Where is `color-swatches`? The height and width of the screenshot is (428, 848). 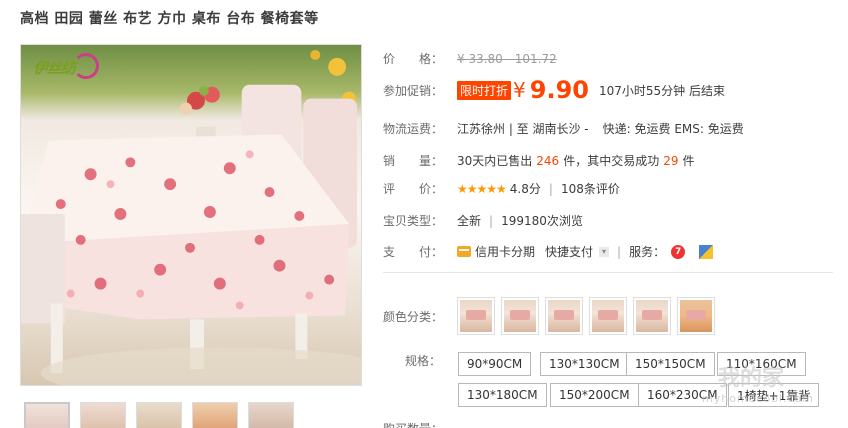 color-swatches is located at coordinates (586, 316).